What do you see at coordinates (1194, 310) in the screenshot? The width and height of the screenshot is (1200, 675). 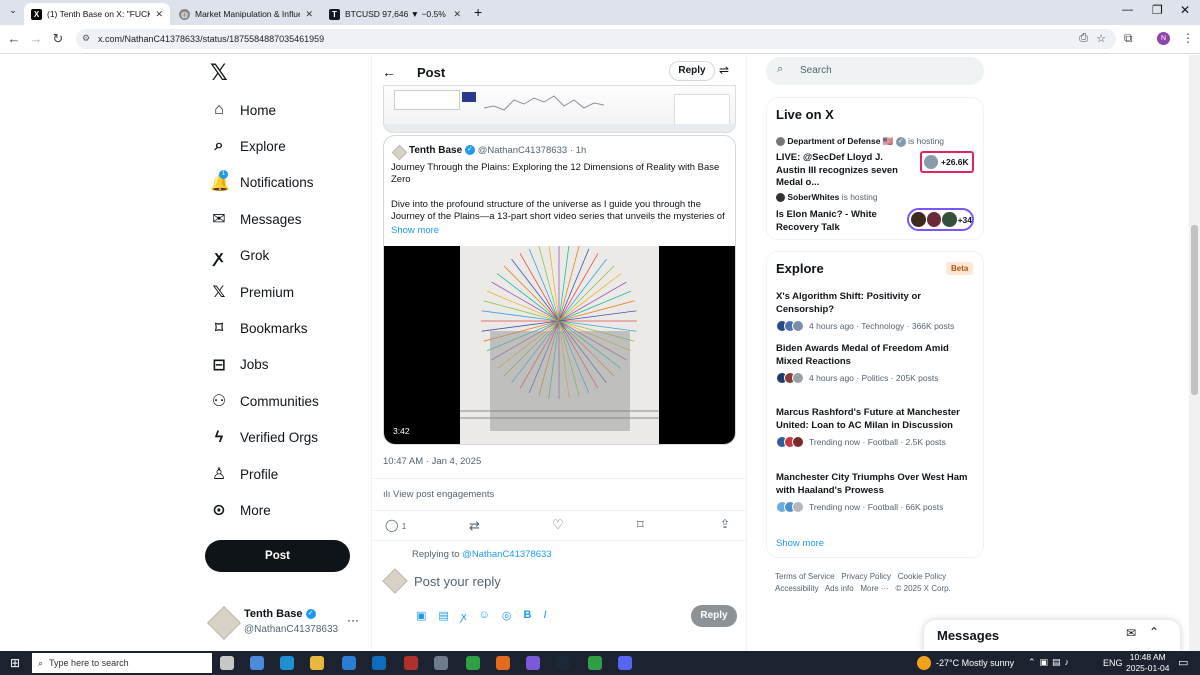 I see `scrollbar-thumb` at bounding box center [1194, 310].